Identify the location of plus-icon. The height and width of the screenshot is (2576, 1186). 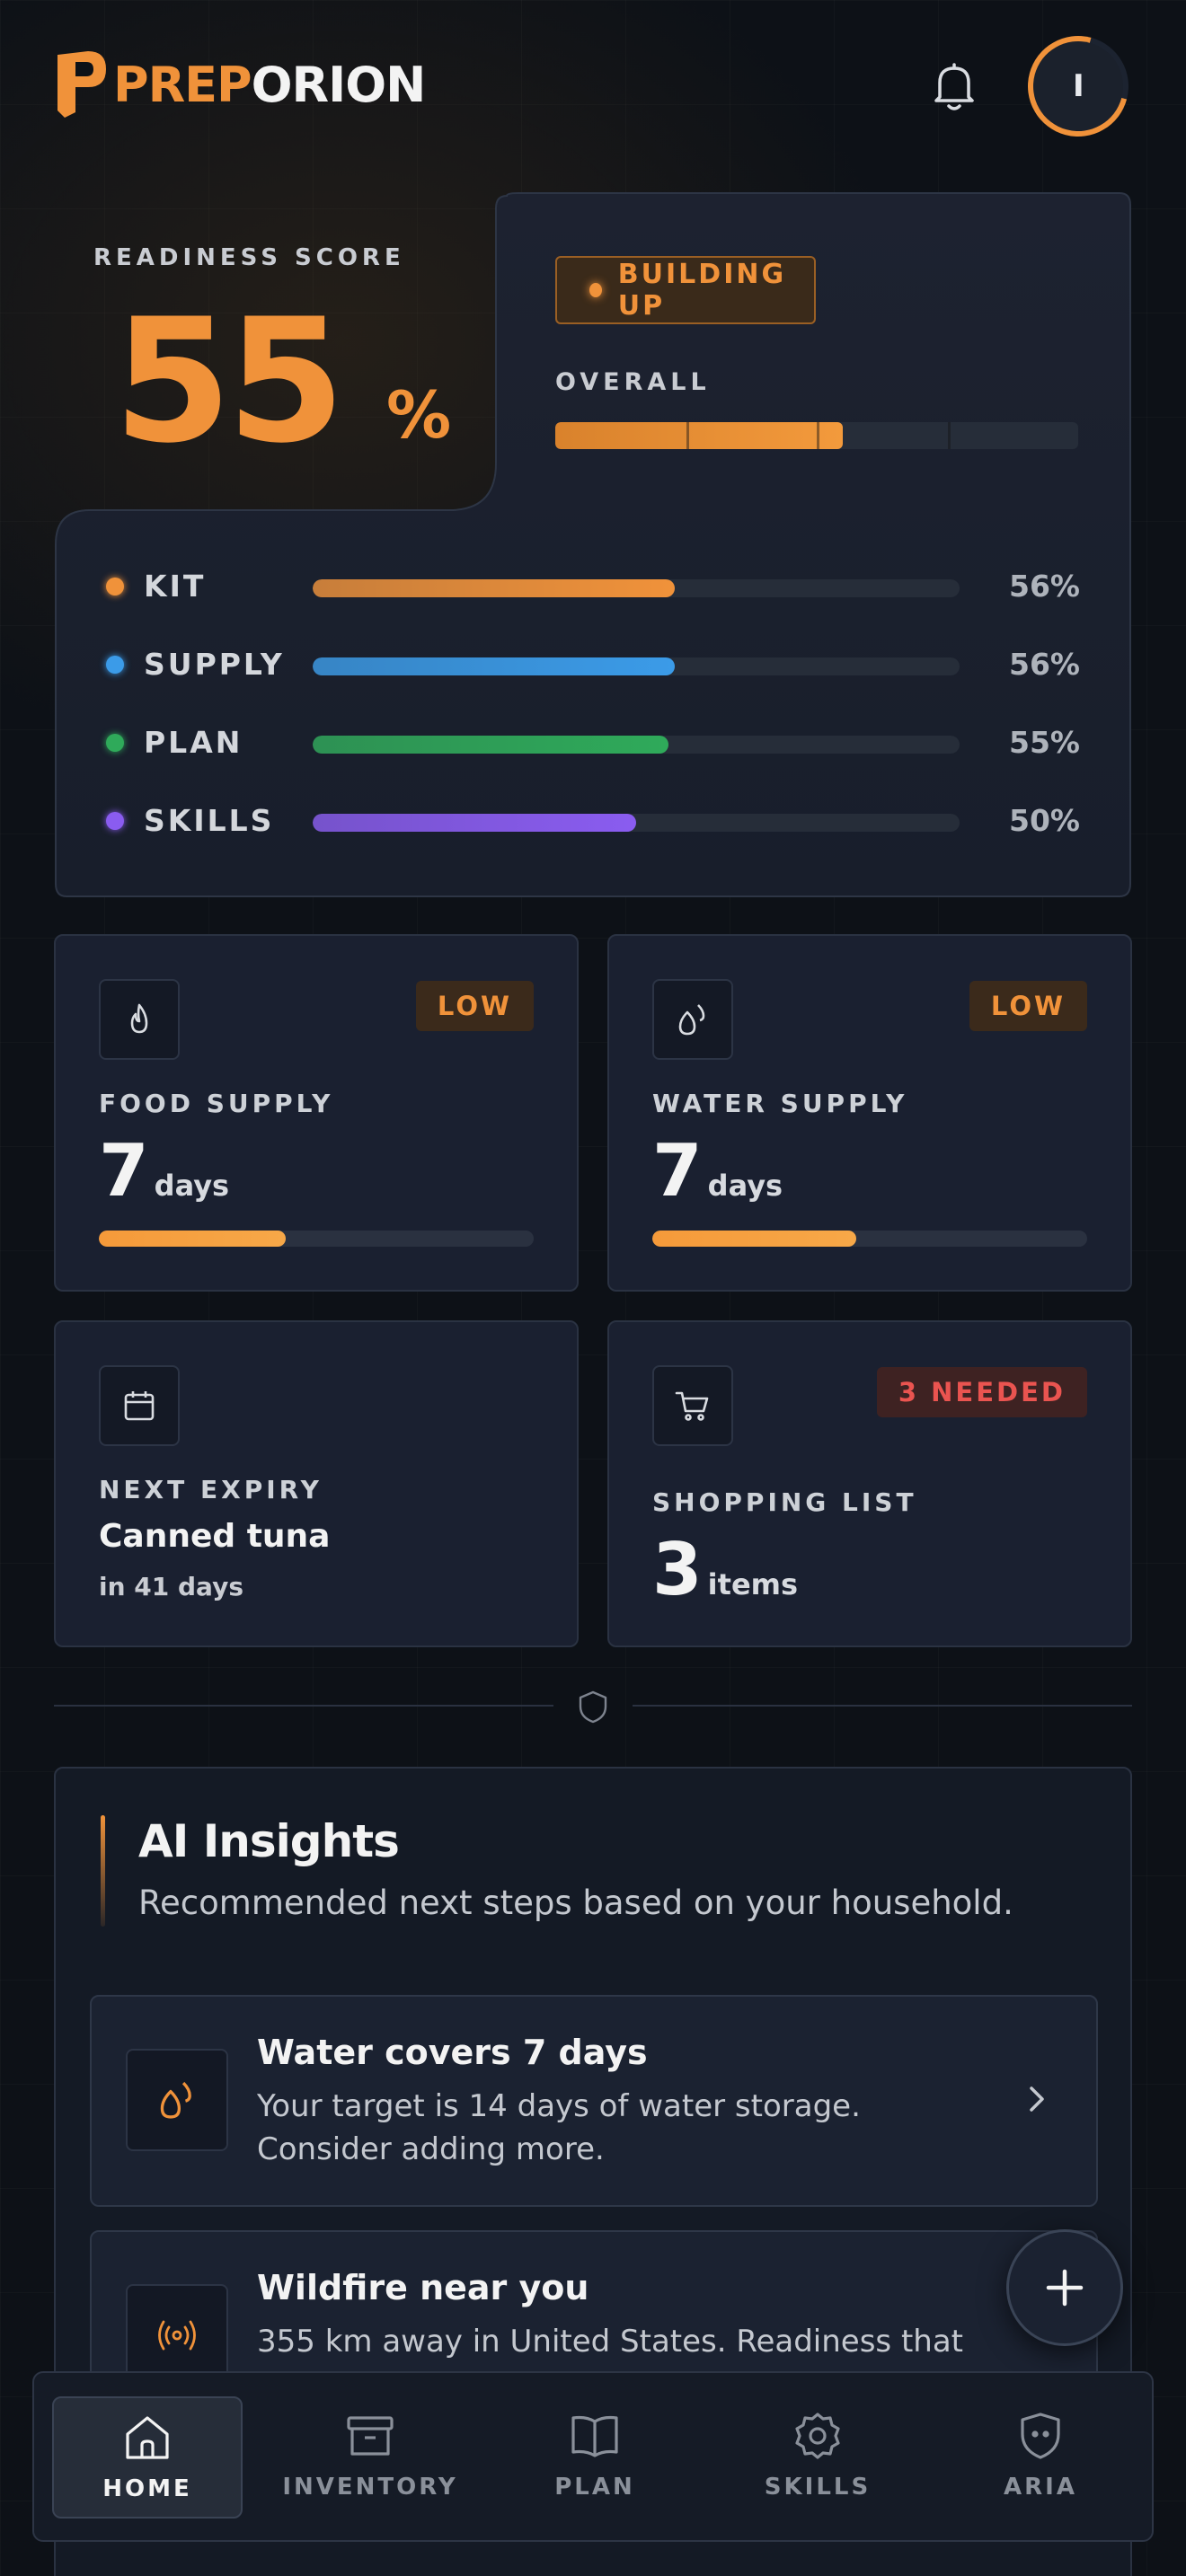
(1065, 2288).